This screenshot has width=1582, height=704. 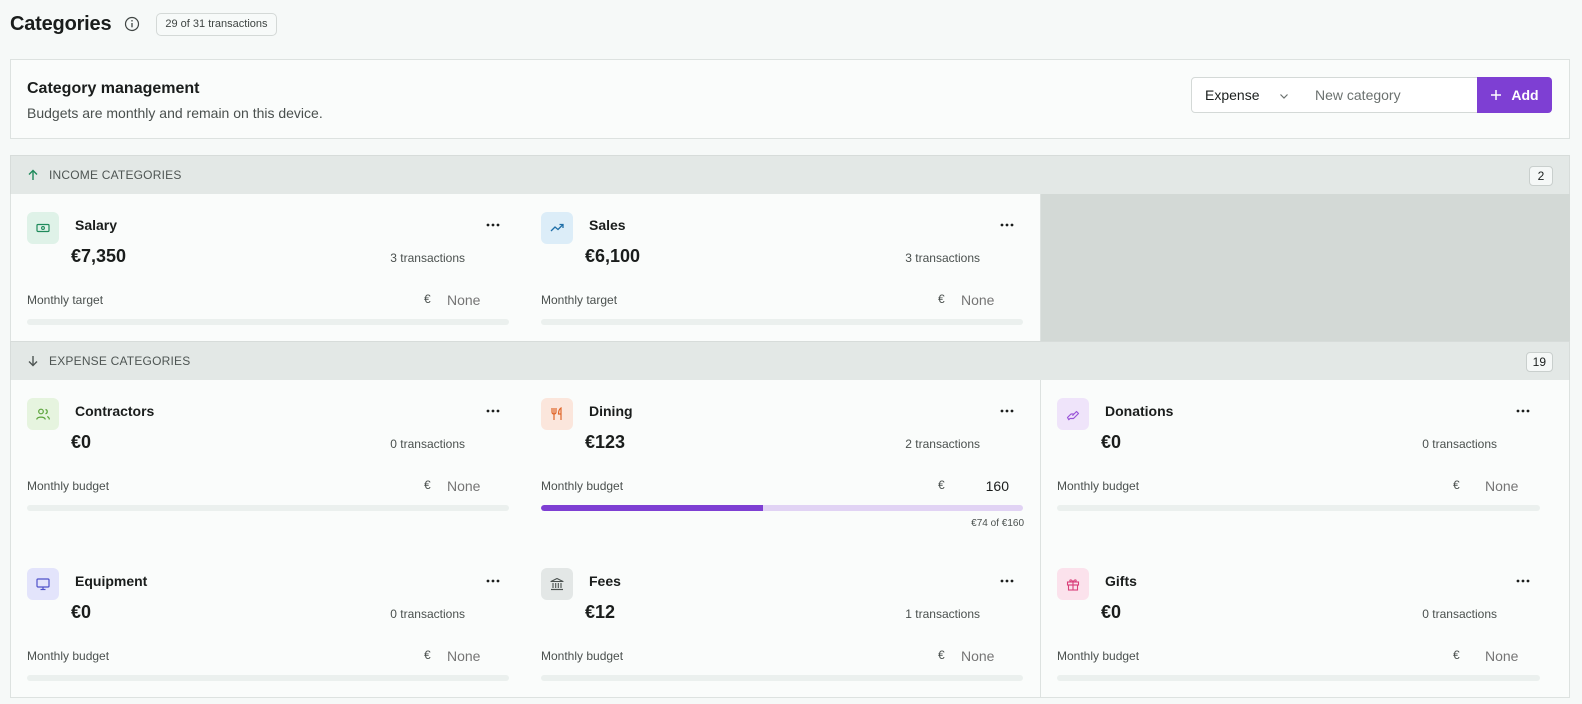 What do you see at coordinates (1232, 95) in the screenshot?
I see `category-type-value: Expense` at bounding box center [1232, 95].